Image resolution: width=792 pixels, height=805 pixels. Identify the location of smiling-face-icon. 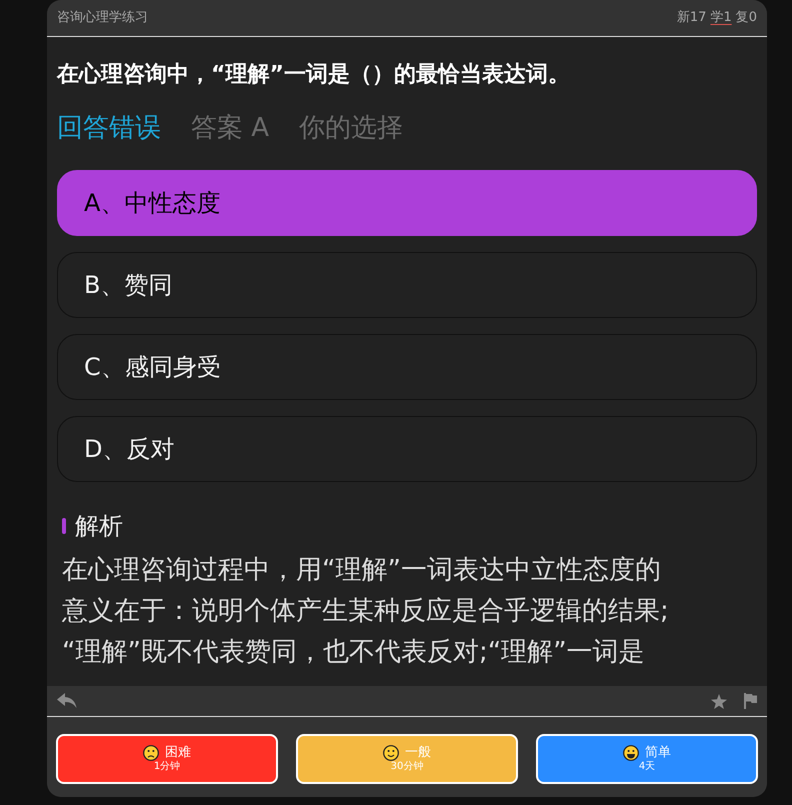
(391, 753).